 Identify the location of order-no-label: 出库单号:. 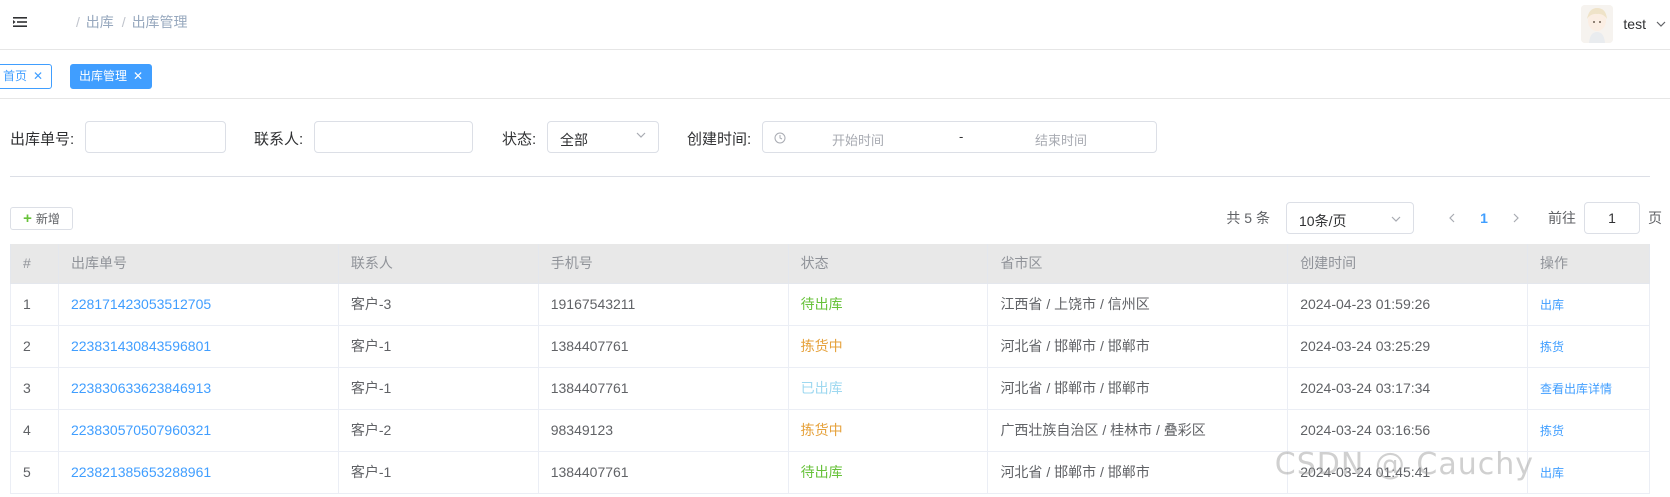
(42, 139).